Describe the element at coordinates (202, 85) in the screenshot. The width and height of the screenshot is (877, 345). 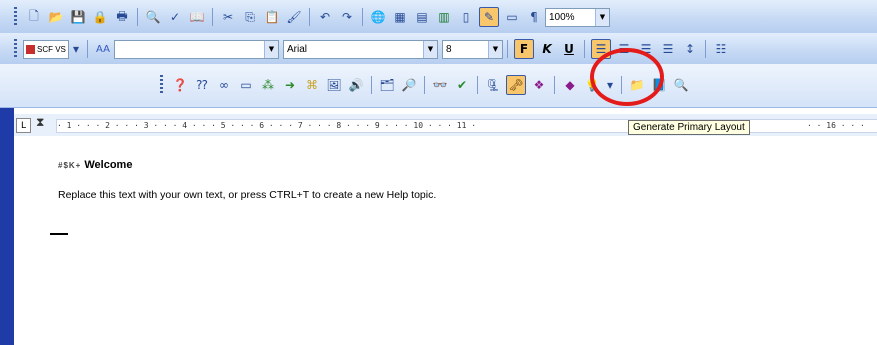
I see `context-help-icon: ⁇` at that location.